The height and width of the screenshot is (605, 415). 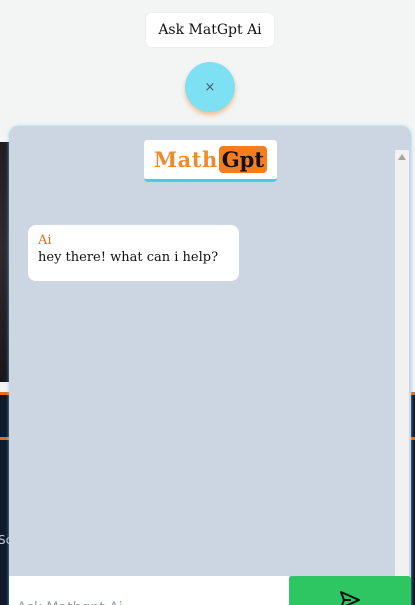 What do you see at coordinates (402, 376) in the screenshot?
I see `chat-scrollbar` at bounding box center [402, 376].